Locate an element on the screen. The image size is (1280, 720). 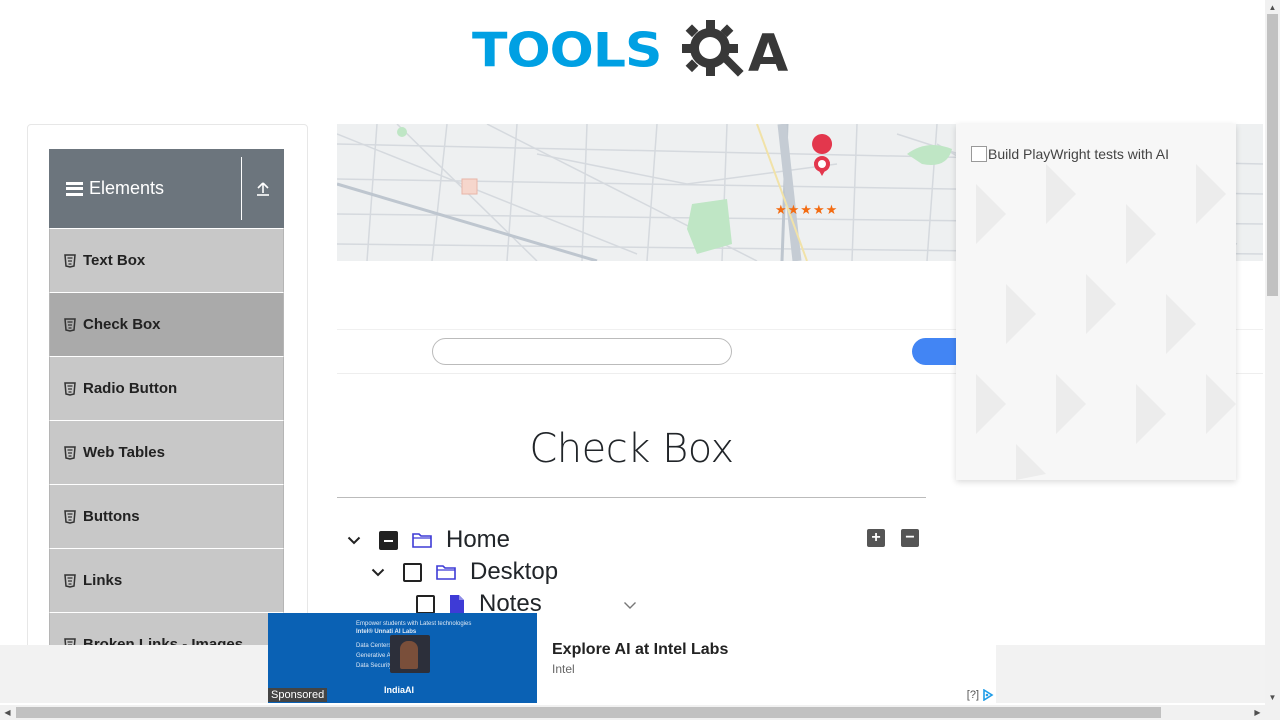
group-title: Elements is located at coordinates (145, 188).